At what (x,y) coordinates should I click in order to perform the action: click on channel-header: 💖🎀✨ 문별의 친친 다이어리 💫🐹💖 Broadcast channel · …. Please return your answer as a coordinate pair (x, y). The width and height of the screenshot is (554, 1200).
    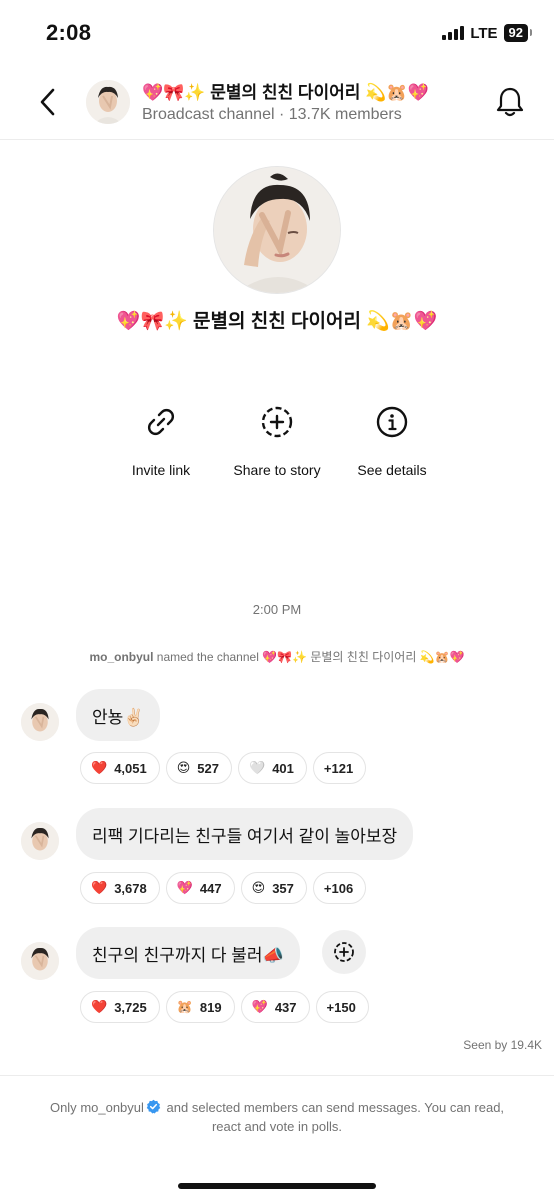
    Looking at the image, I should click on (277, 103).